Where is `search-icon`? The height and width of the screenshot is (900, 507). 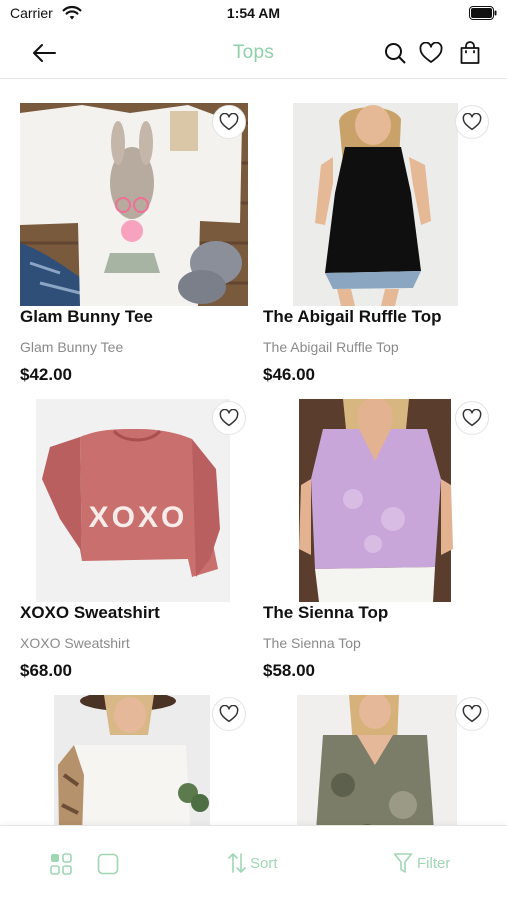 search-icon is located at coordinates (395, 53).